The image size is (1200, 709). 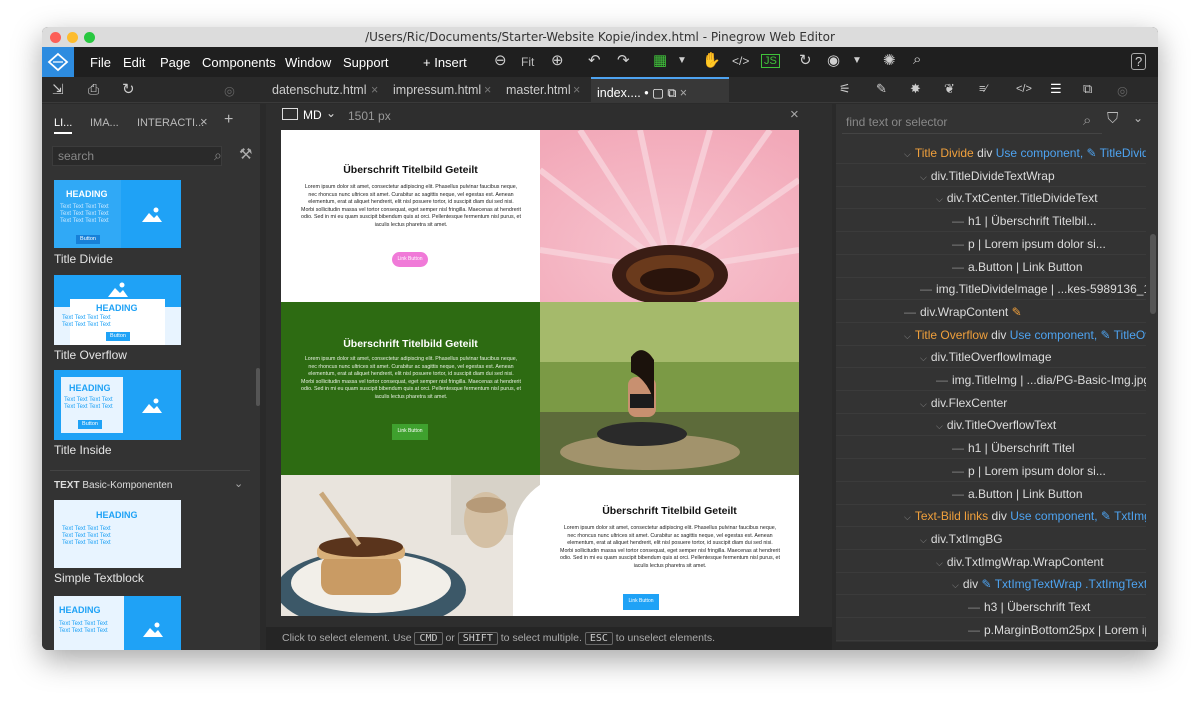 I want to click on tree-node: — img.TitleImg | ...dia/PG-Basic-Img.jpg, so click(x=991, y=380).